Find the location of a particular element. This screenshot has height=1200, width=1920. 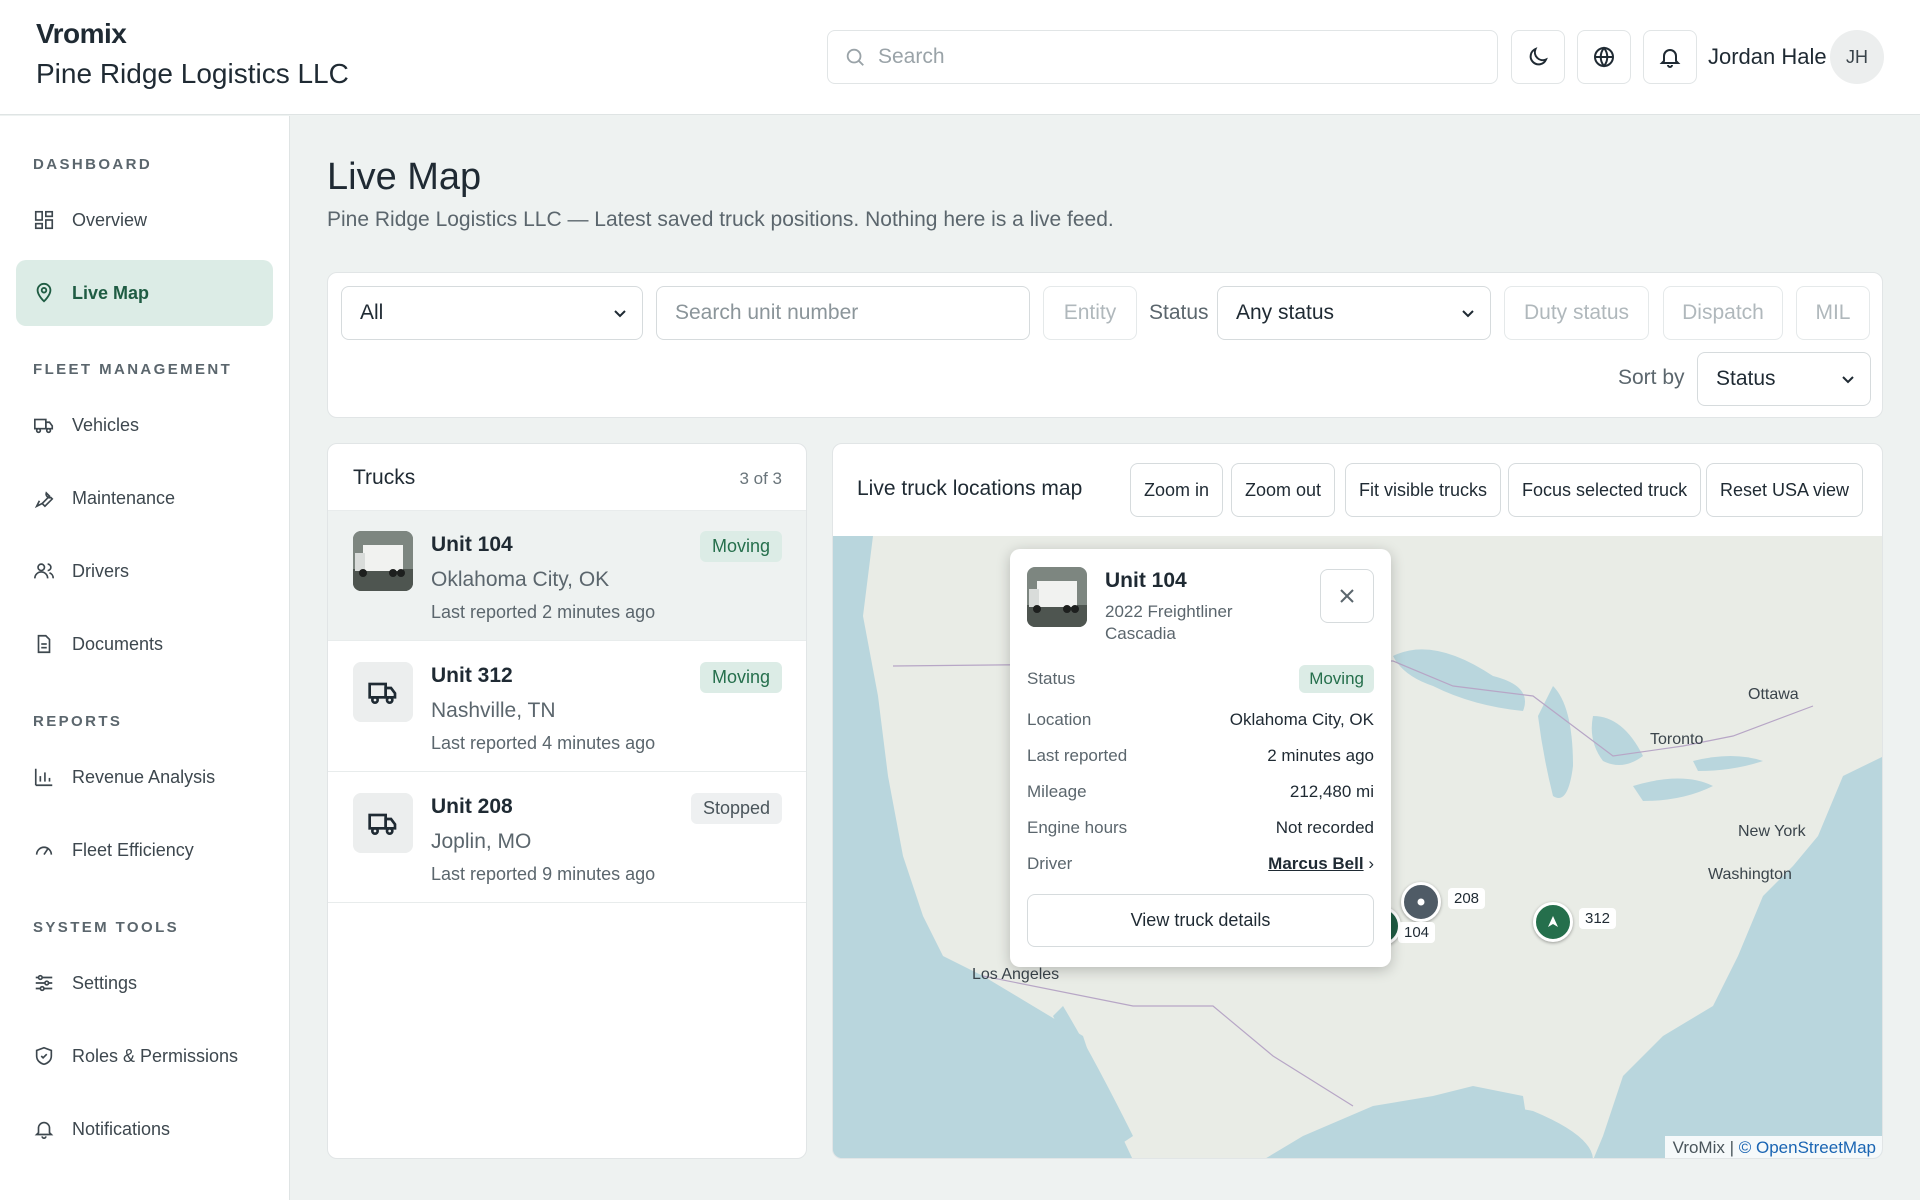

nav-section-reports: REPORTS is located at coordinates (78, 721).